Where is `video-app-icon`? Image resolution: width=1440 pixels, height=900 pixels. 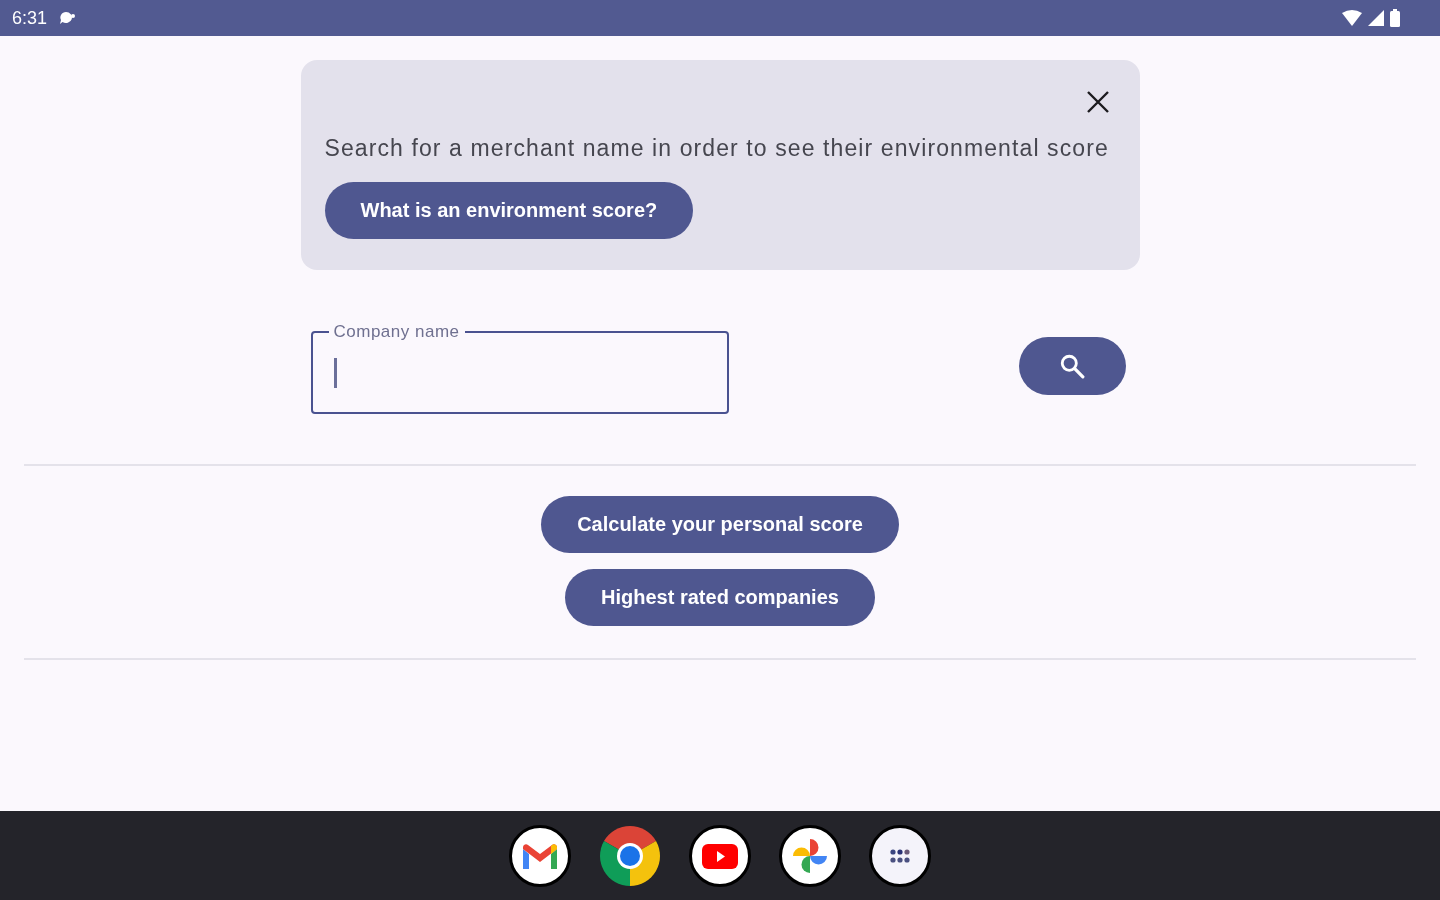
video-app-icon is located at coordinates (720, 855).